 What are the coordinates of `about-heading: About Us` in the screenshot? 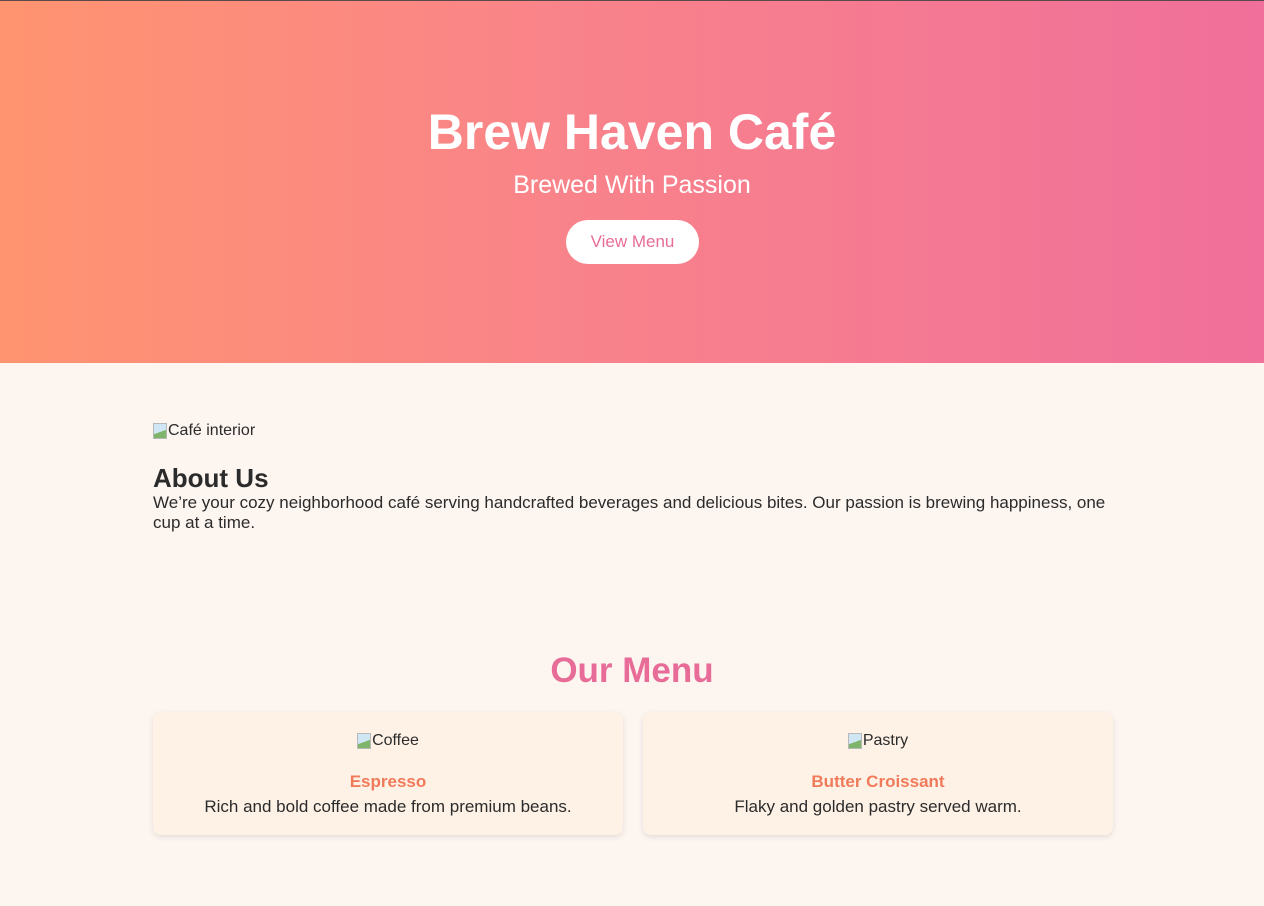 It's located at (211, 478).